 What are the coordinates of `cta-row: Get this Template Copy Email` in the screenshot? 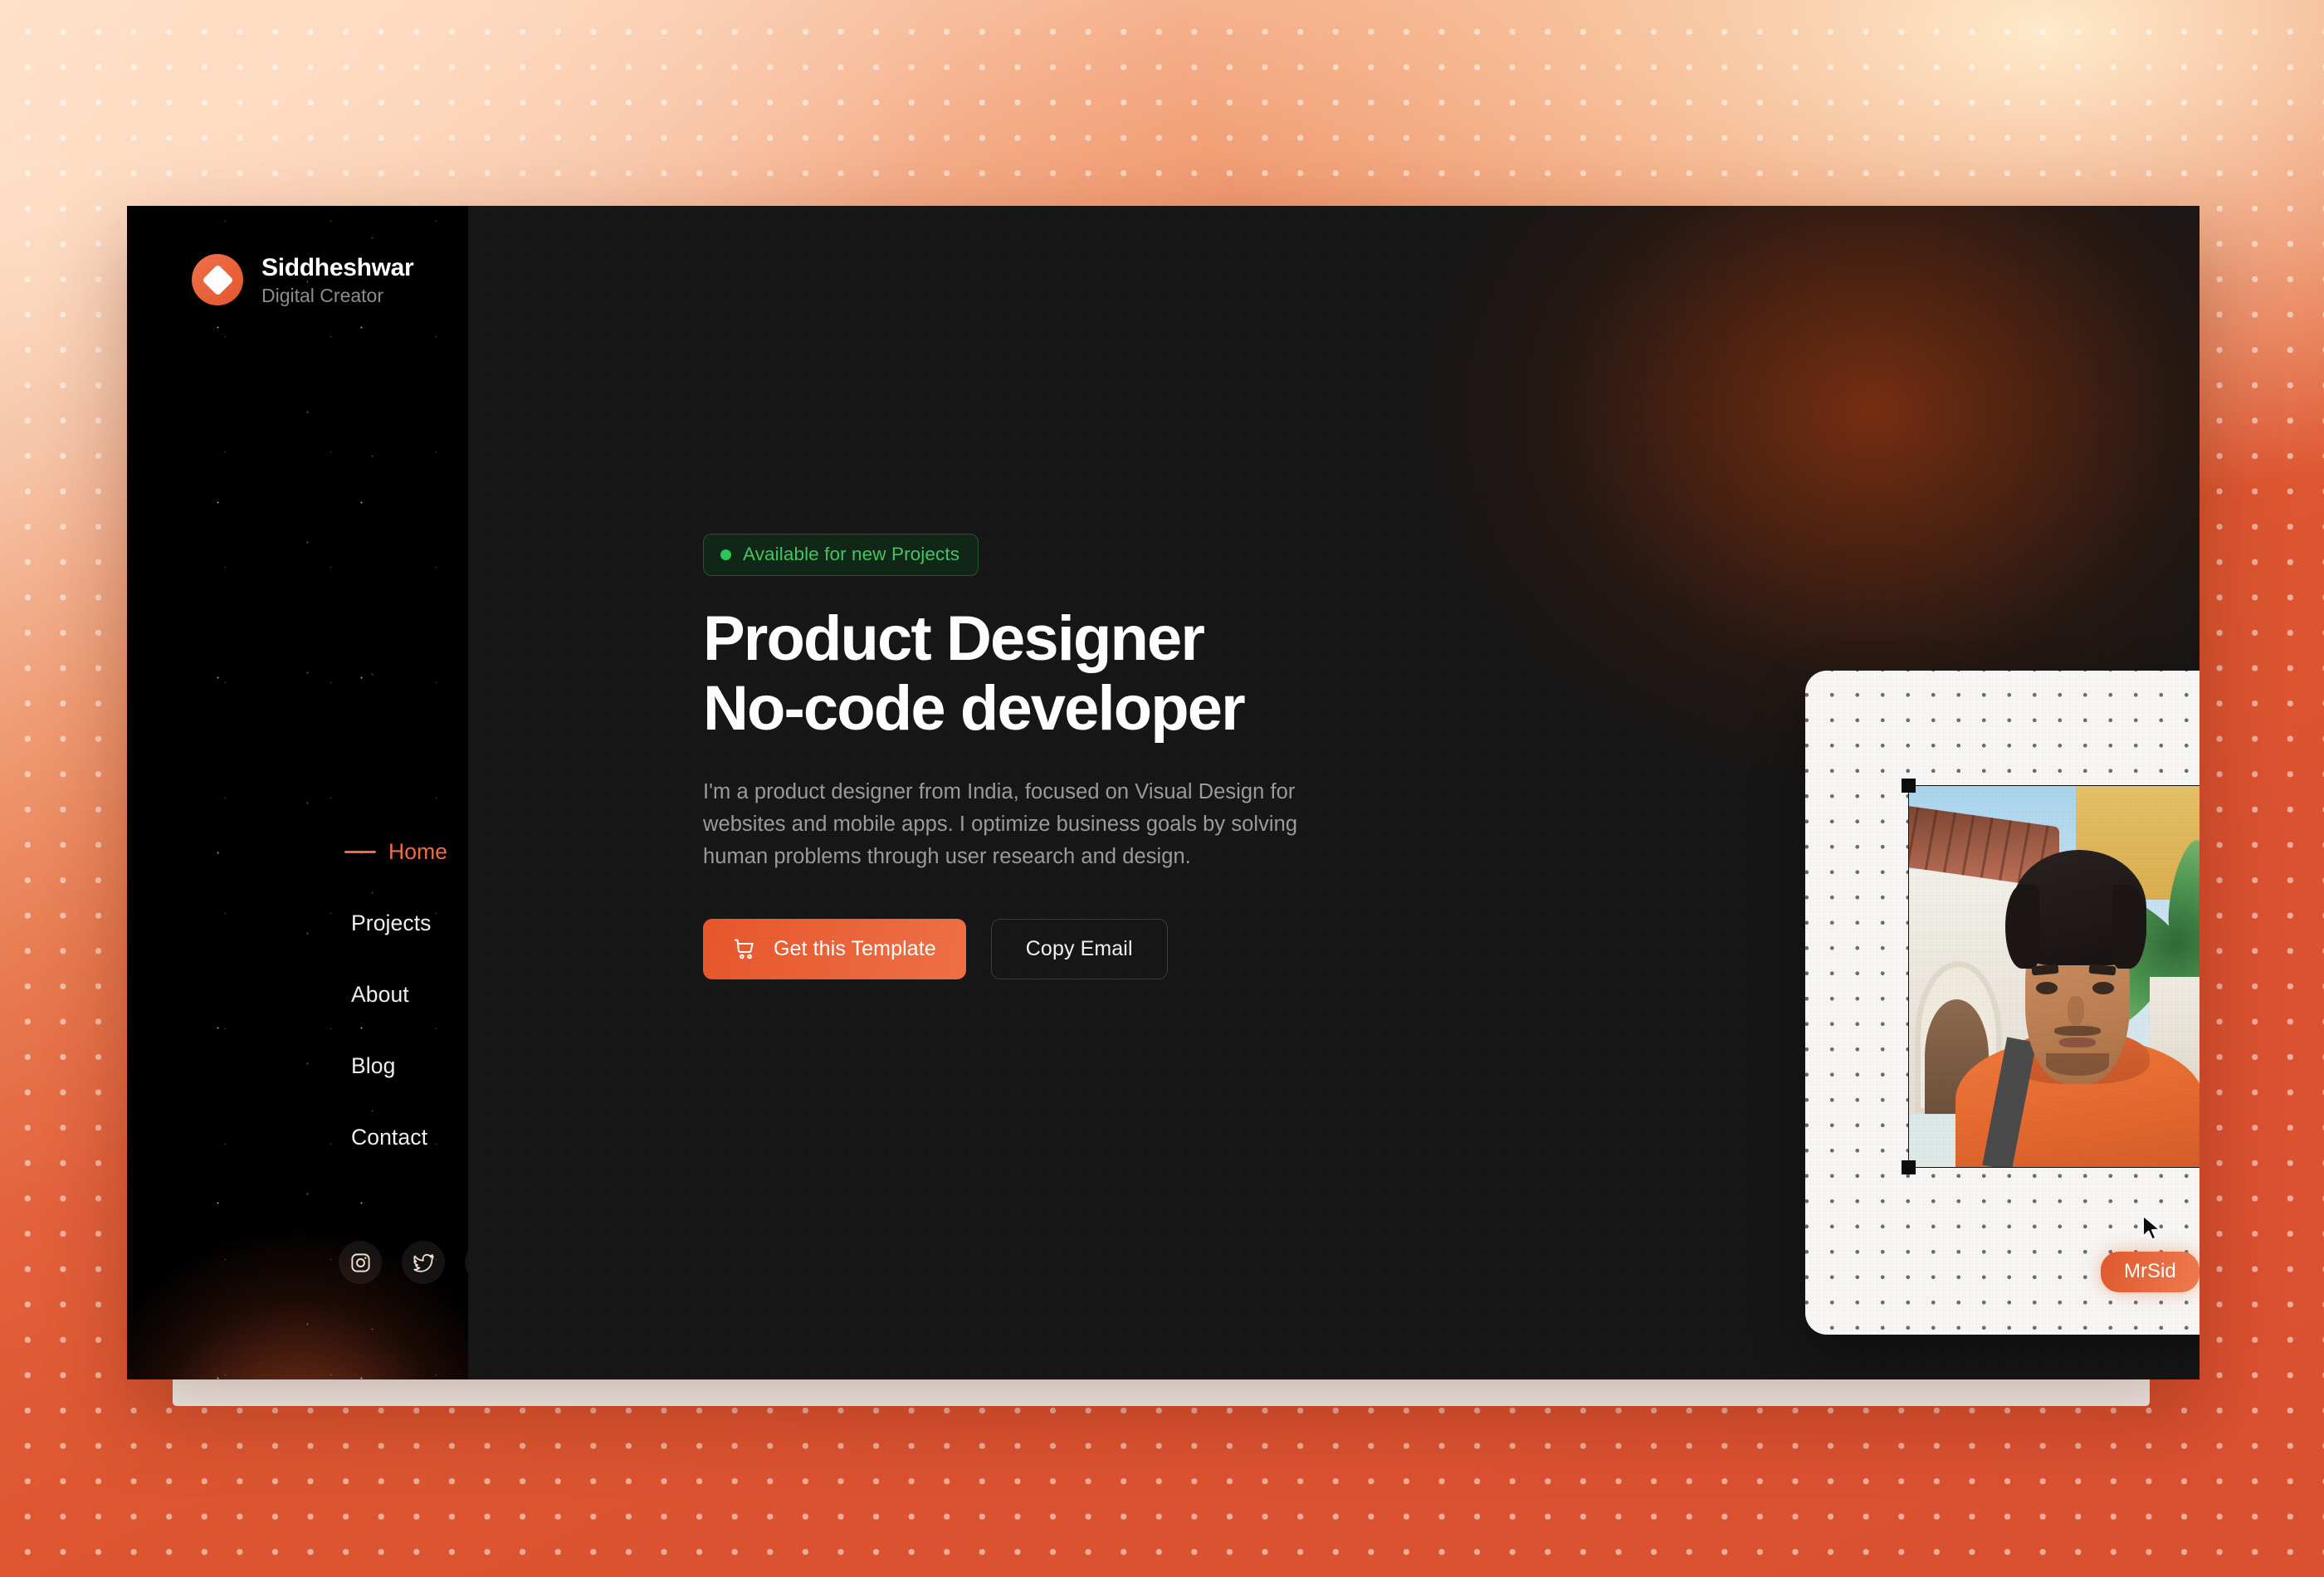 It's located at (1064, 948).